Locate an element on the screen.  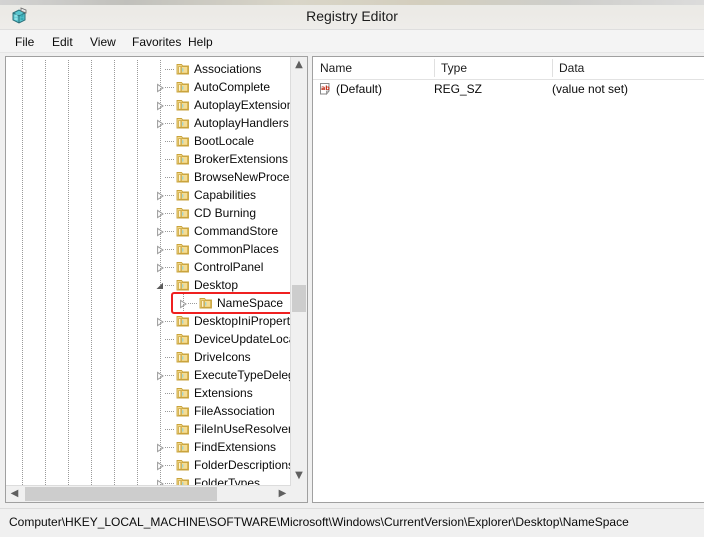
tree-item-commandstore: CommandStore is located at coordinates (148, 231).